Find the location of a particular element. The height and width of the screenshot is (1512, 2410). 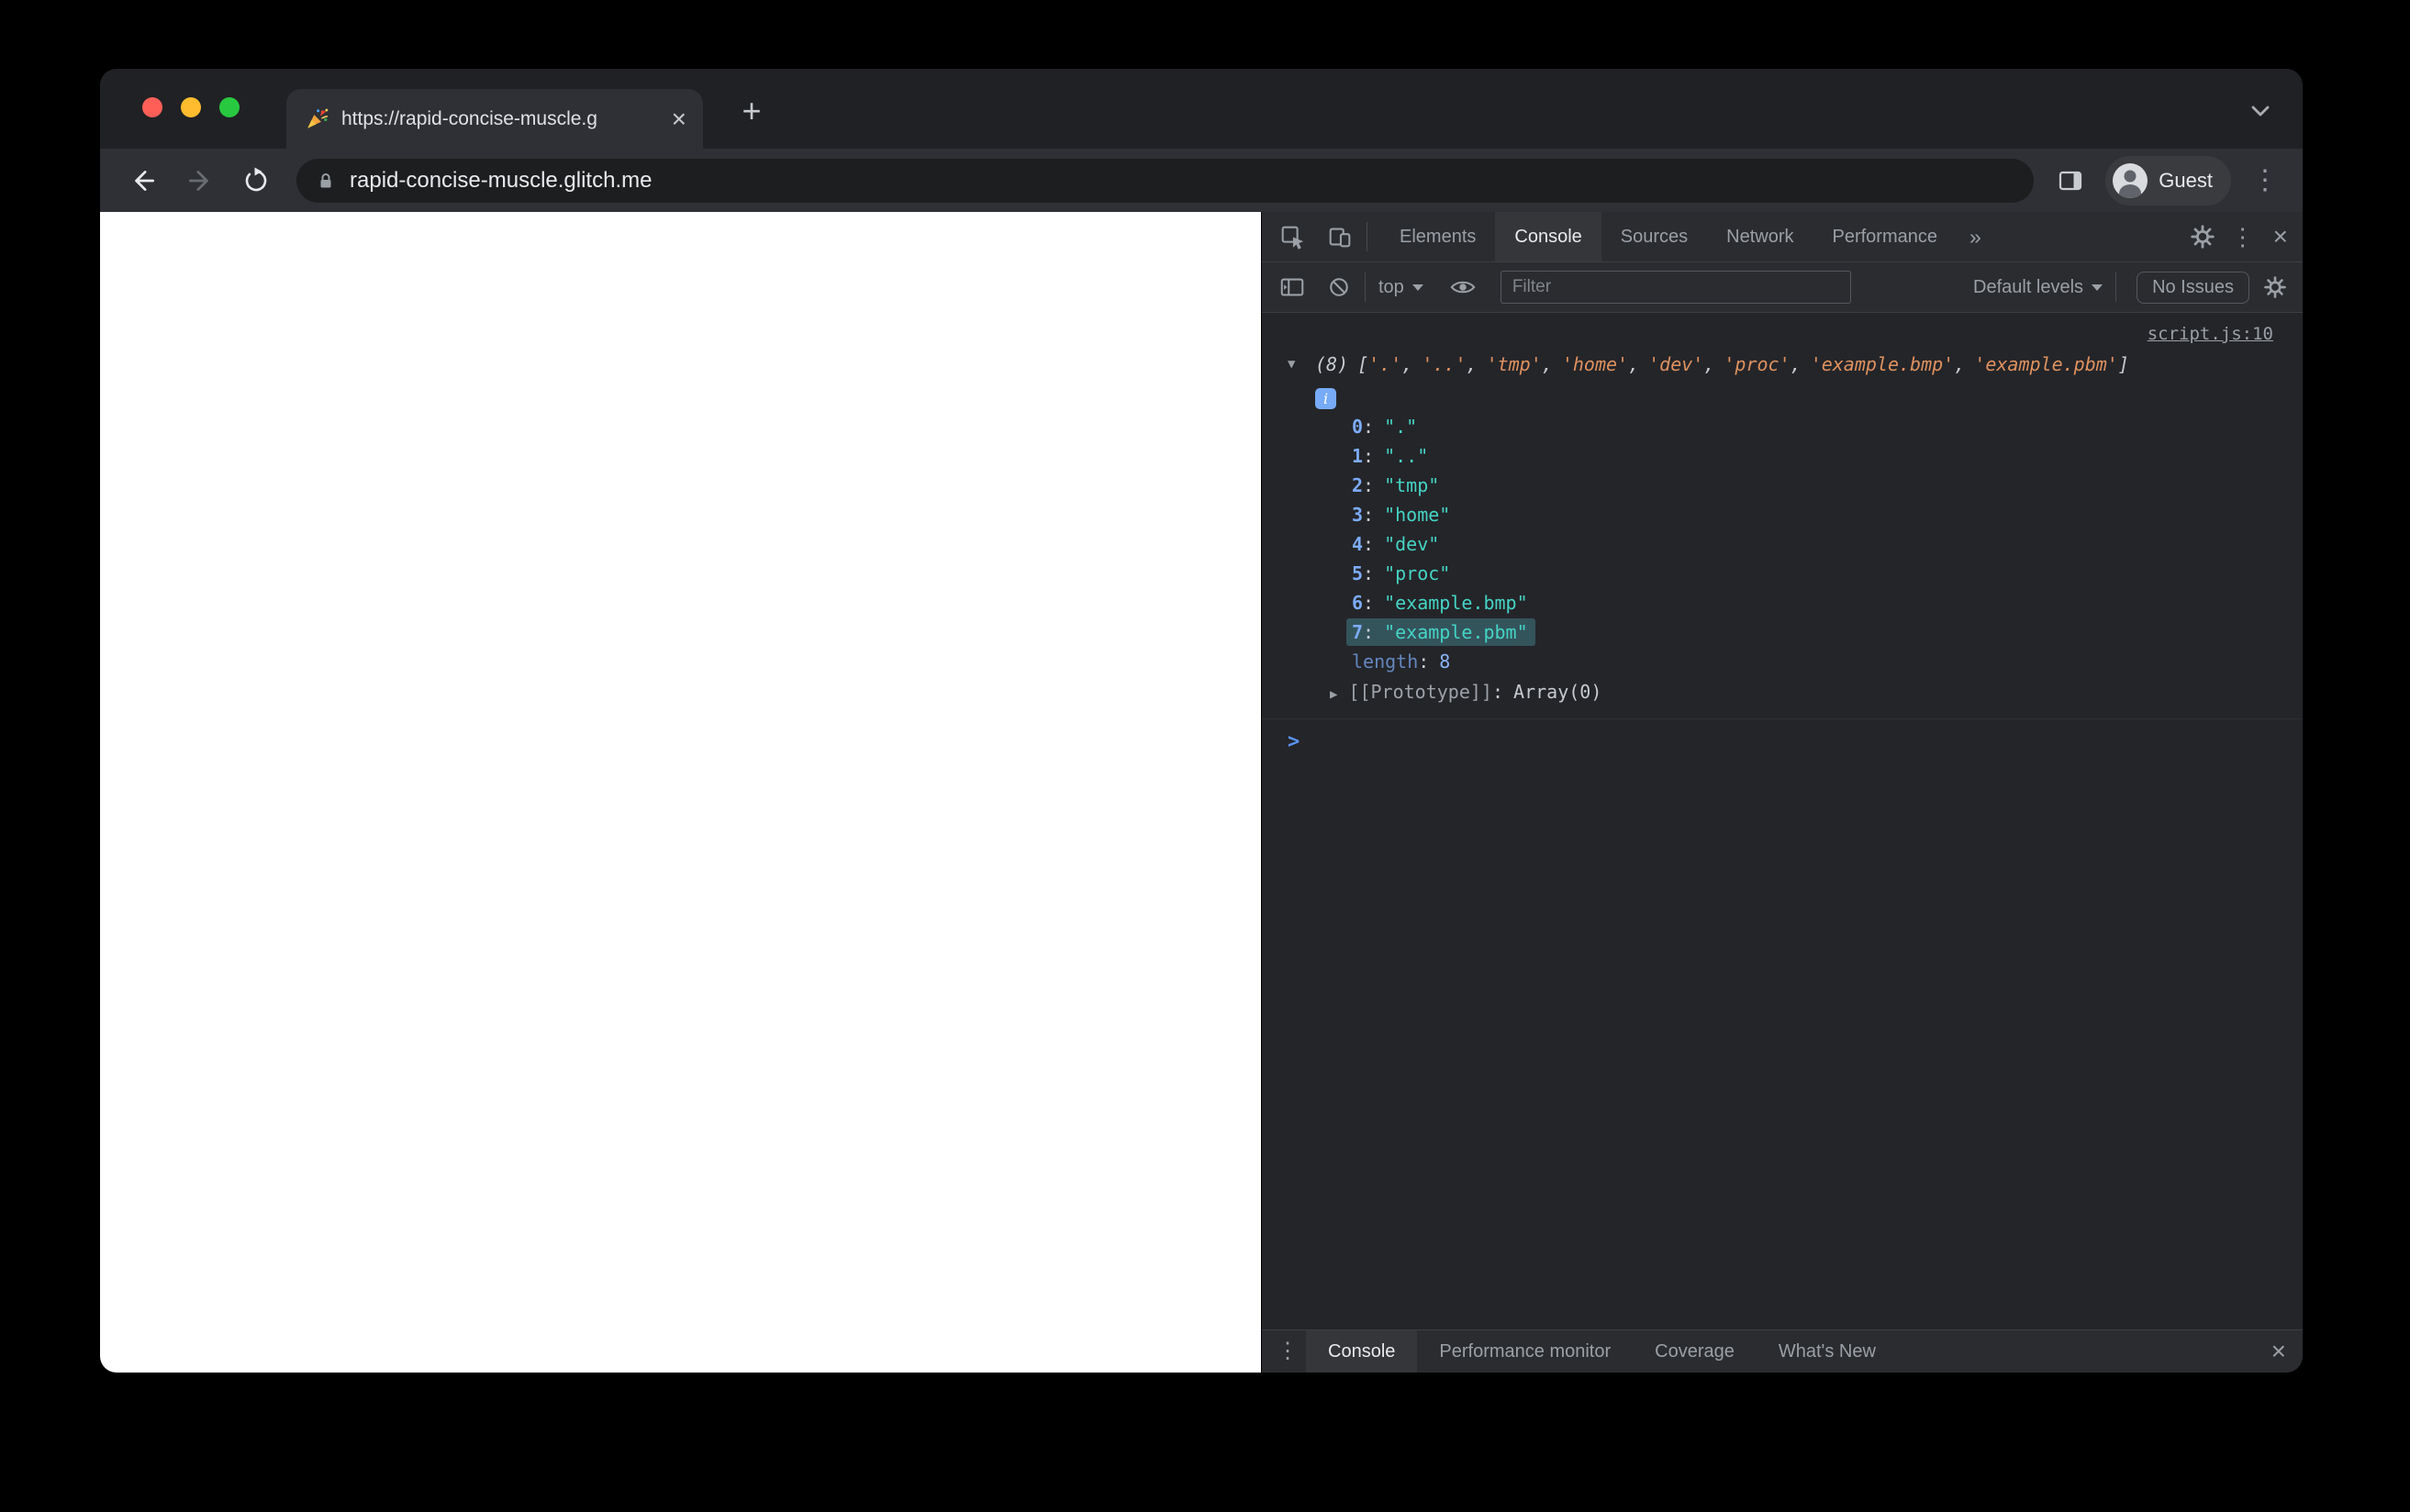

console-prompt-chevron-icon: > is located at coordinates (1294, 741).